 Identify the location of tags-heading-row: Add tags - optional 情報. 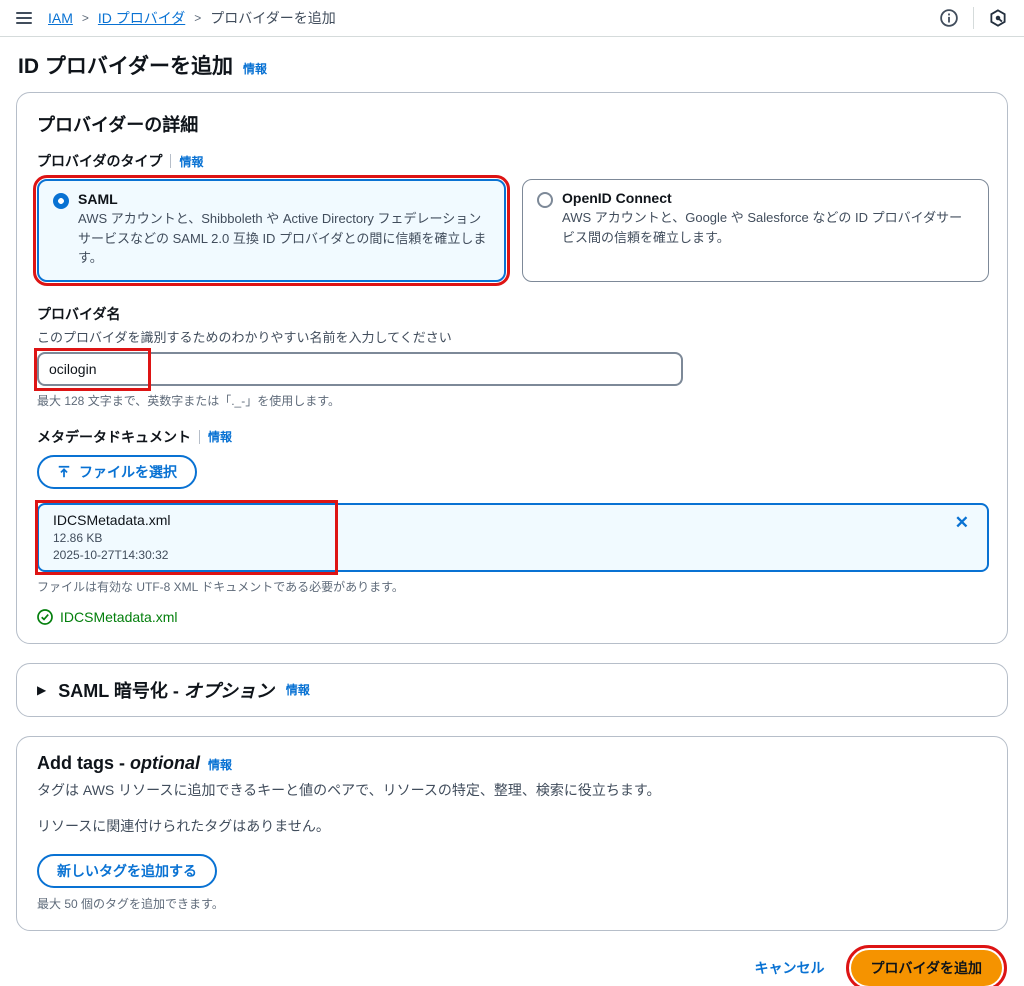
(513, 763).